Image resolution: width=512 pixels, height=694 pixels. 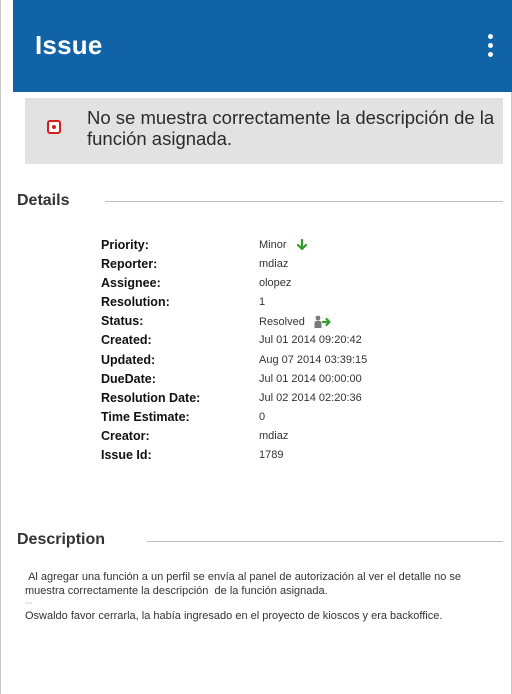 What do you see at coordinates (325, 541) in the screenshot?
I see `description-divider` at bounding box center [325, 541].